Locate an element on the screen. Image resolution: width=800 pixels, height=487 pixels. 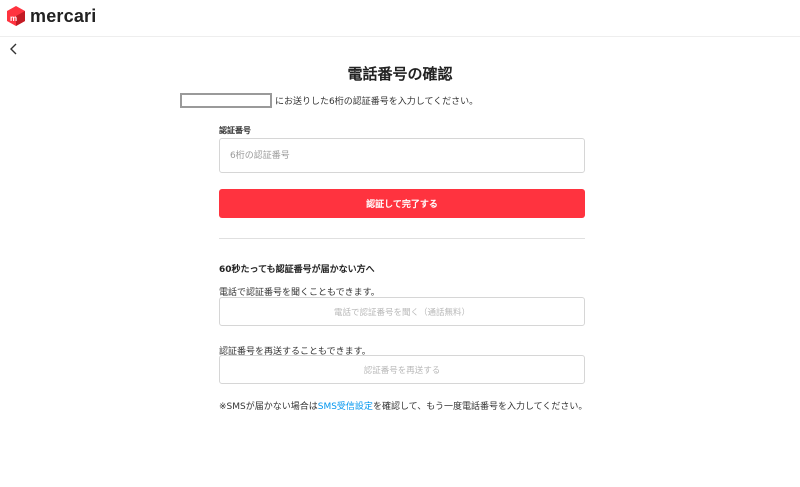
page-title: 電話番号の確認 is located at coordinates (400, 74).